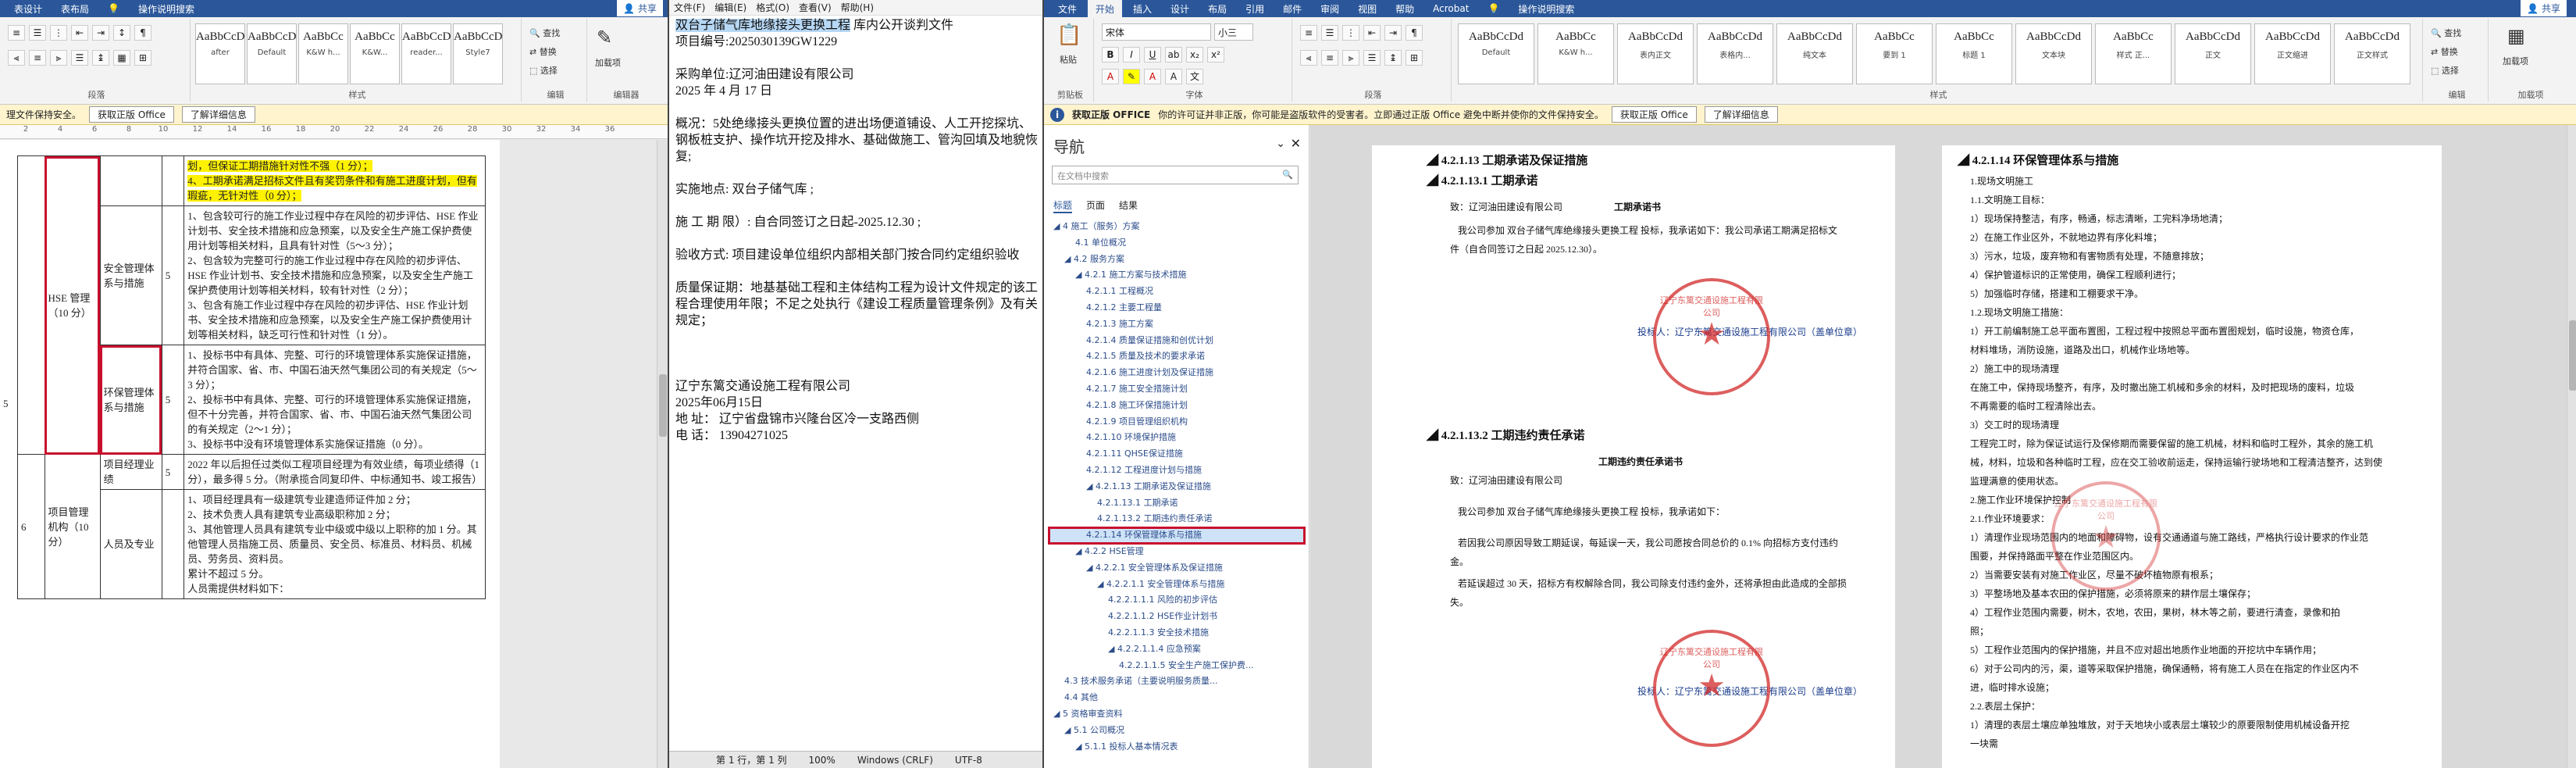  What do you see at coordinates (1177, 585) in the screenshot?
I see `nav-heading-item: ◢ 4.2.2.1.1 安全管理体系与措施` at bounding box center [1177, 585].